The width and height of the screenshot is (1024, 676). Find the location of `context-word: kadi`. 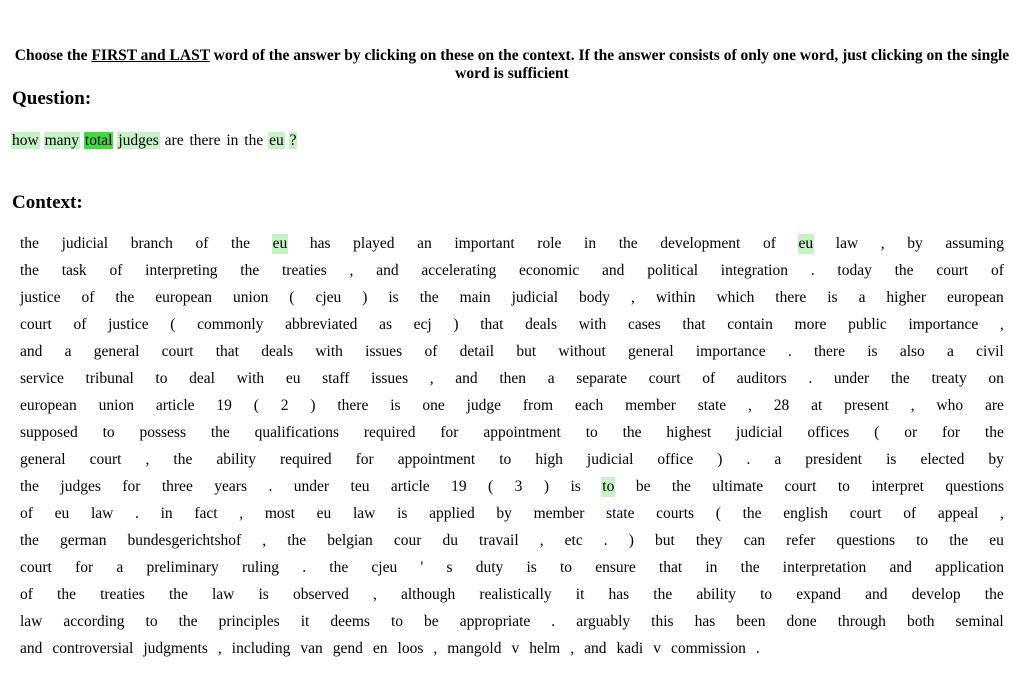

context-word: kadi is located at coordinates (630, 649).